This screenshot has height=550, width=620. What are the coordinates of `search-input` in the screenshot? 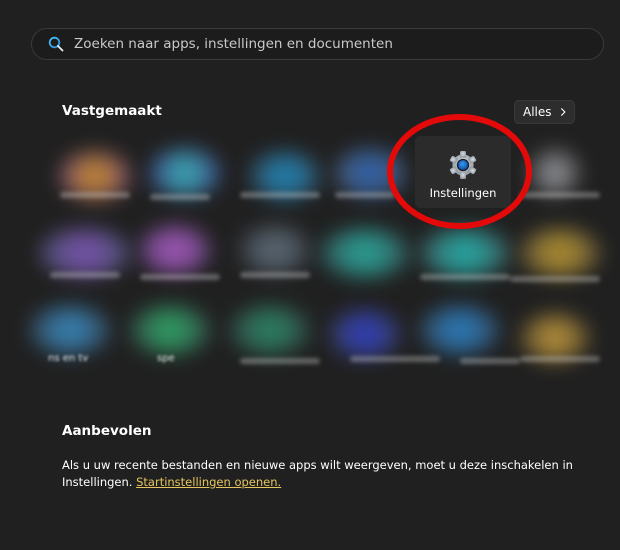 It's located at (338, 44).